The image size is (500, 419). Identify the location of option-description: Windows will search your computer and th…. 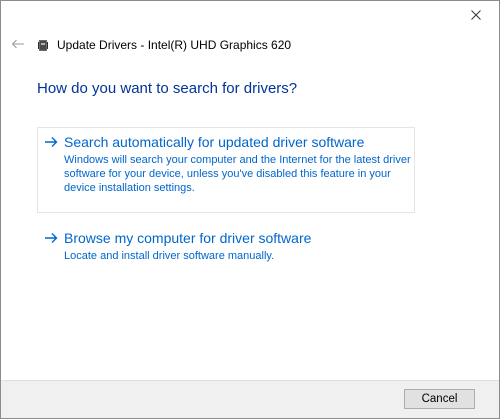
(237, 174).